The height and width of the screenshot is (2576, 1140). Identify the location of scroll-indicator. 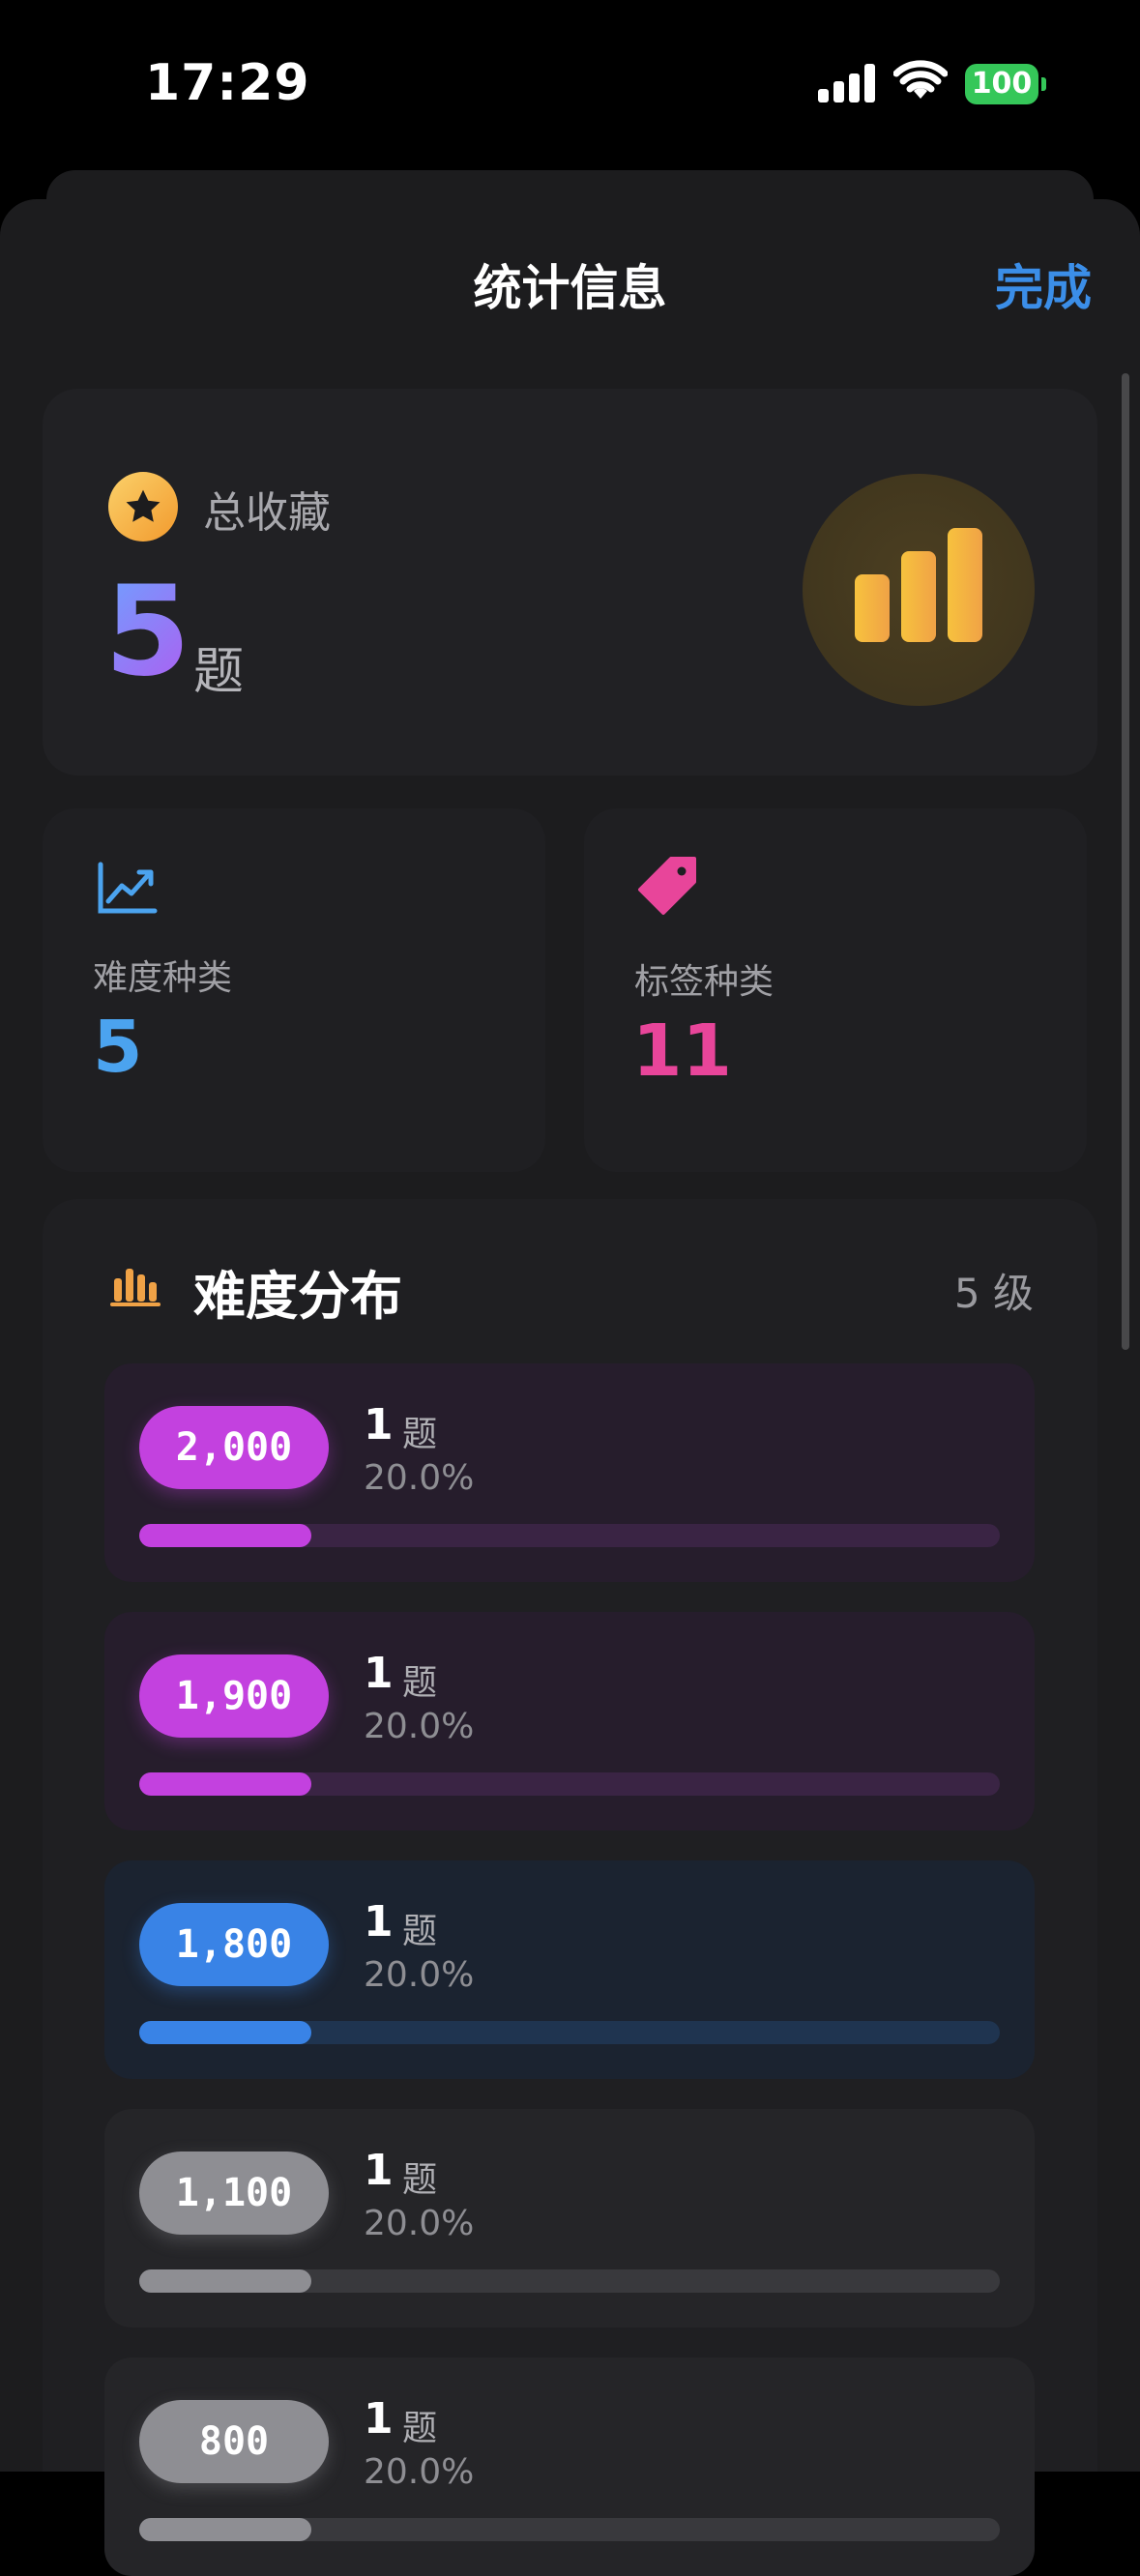
(1125, 861).